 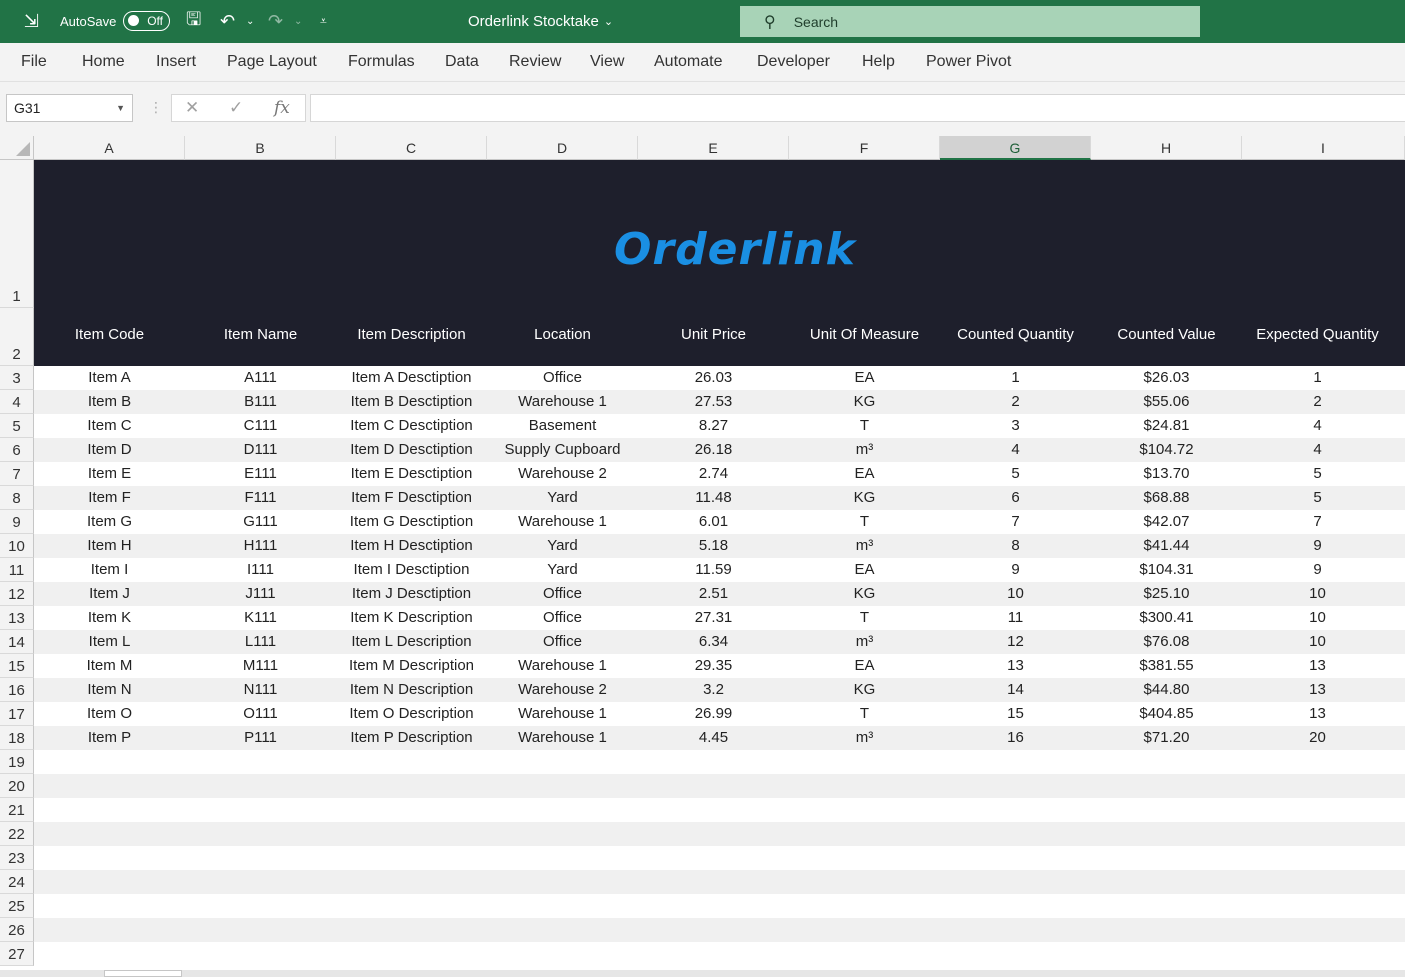 What do you see at coordinates (562, 148) in the screenshot?
I see `column-header-d: D` at bounding box center [562, 148].